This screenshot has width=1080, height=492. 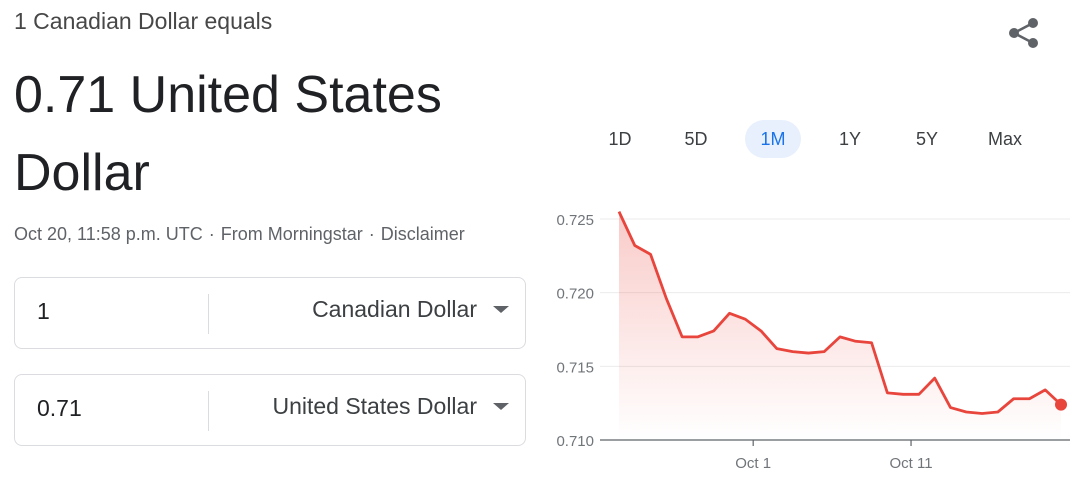 What do you see at coordinates (575, 367) in the screenshot?
I see `y-tick-label: 0.715` at bounding box center [575, 367].